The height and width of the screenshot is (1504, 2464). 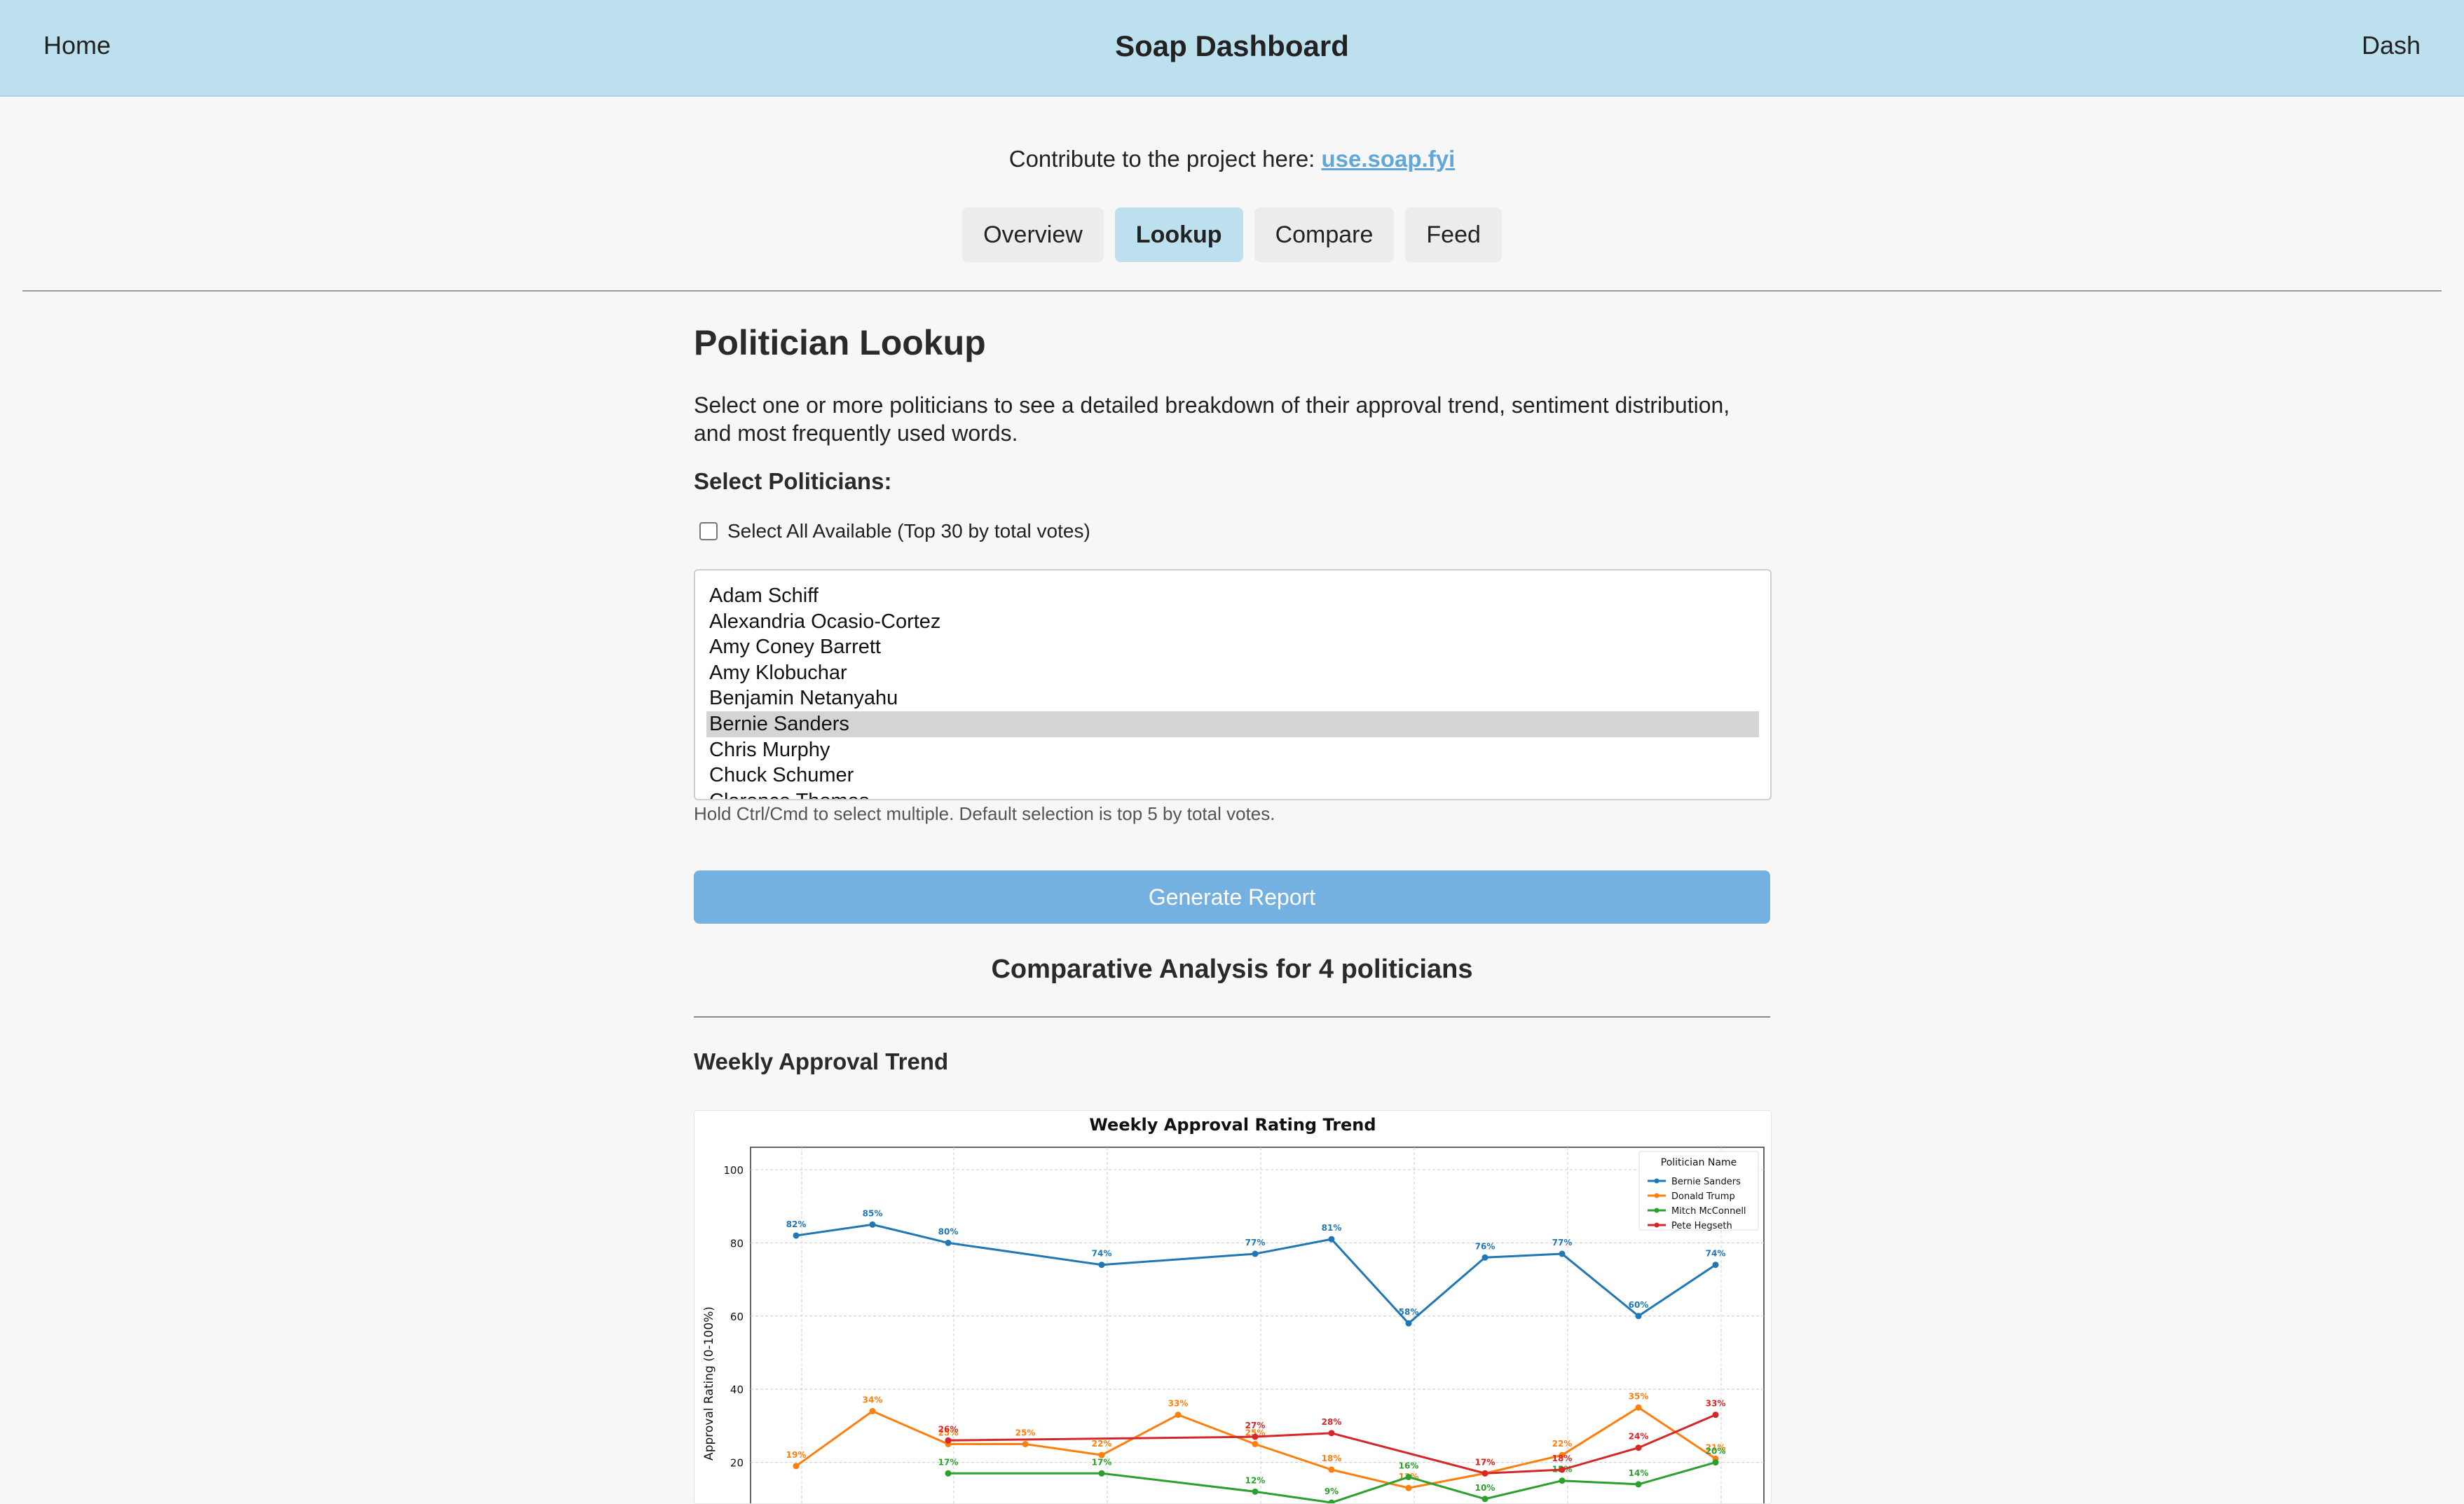 What do you see at coordinates (1232, 45) in the screenshot?
I see `app-title: Soap Dashboard` at bounding box center [1232, 45].